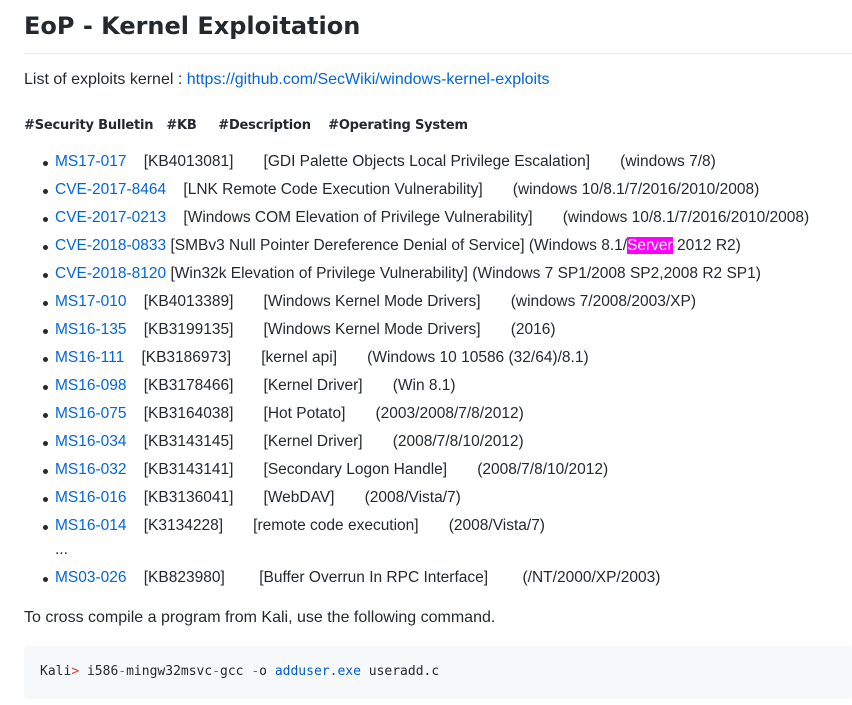 The width and height of the screenshot is (852, 705). What do you see at coordinates (91, 161) in the screenshot?
I see `exploit-link: MS17-017` at bounding box center [91, 161].